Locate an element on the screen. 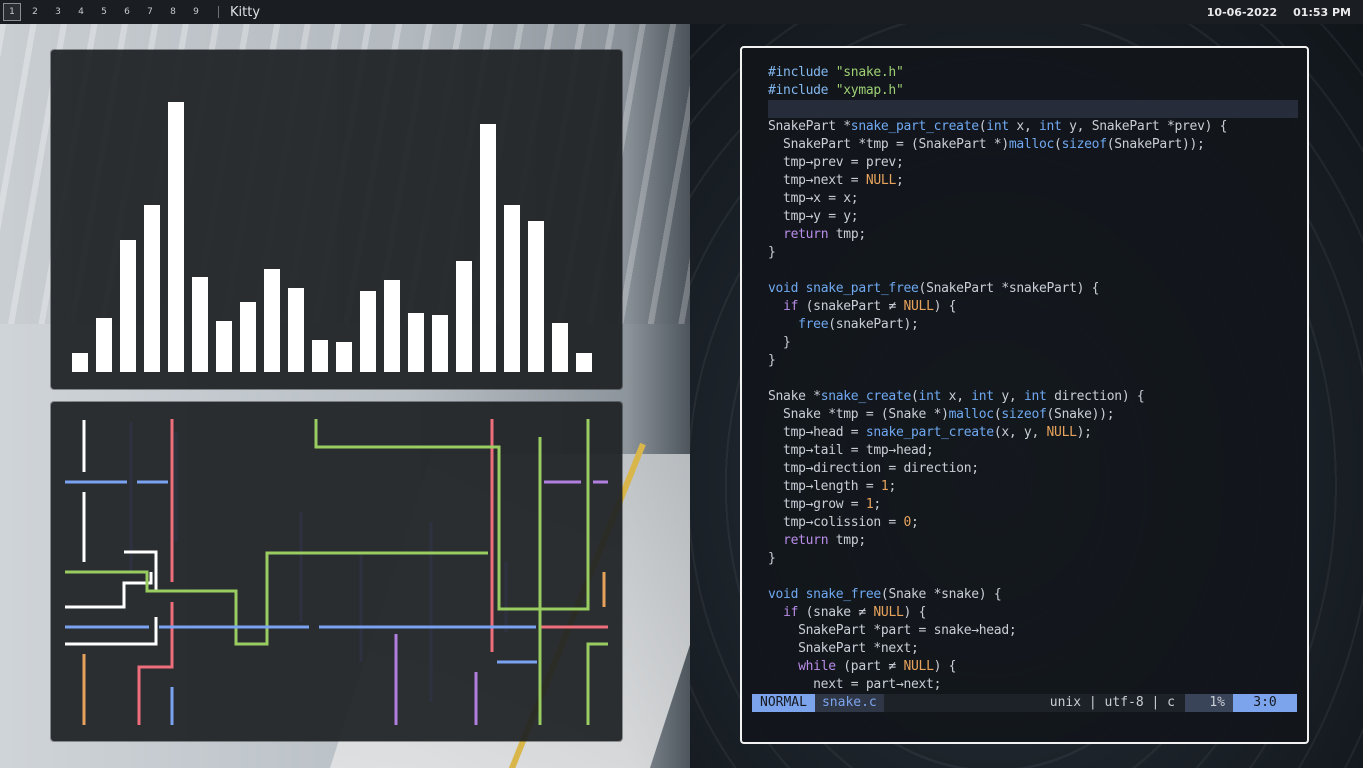 The image size is (1363, 768). code-line: tmp→direction = direction; is located at coordinates (1033, 469).